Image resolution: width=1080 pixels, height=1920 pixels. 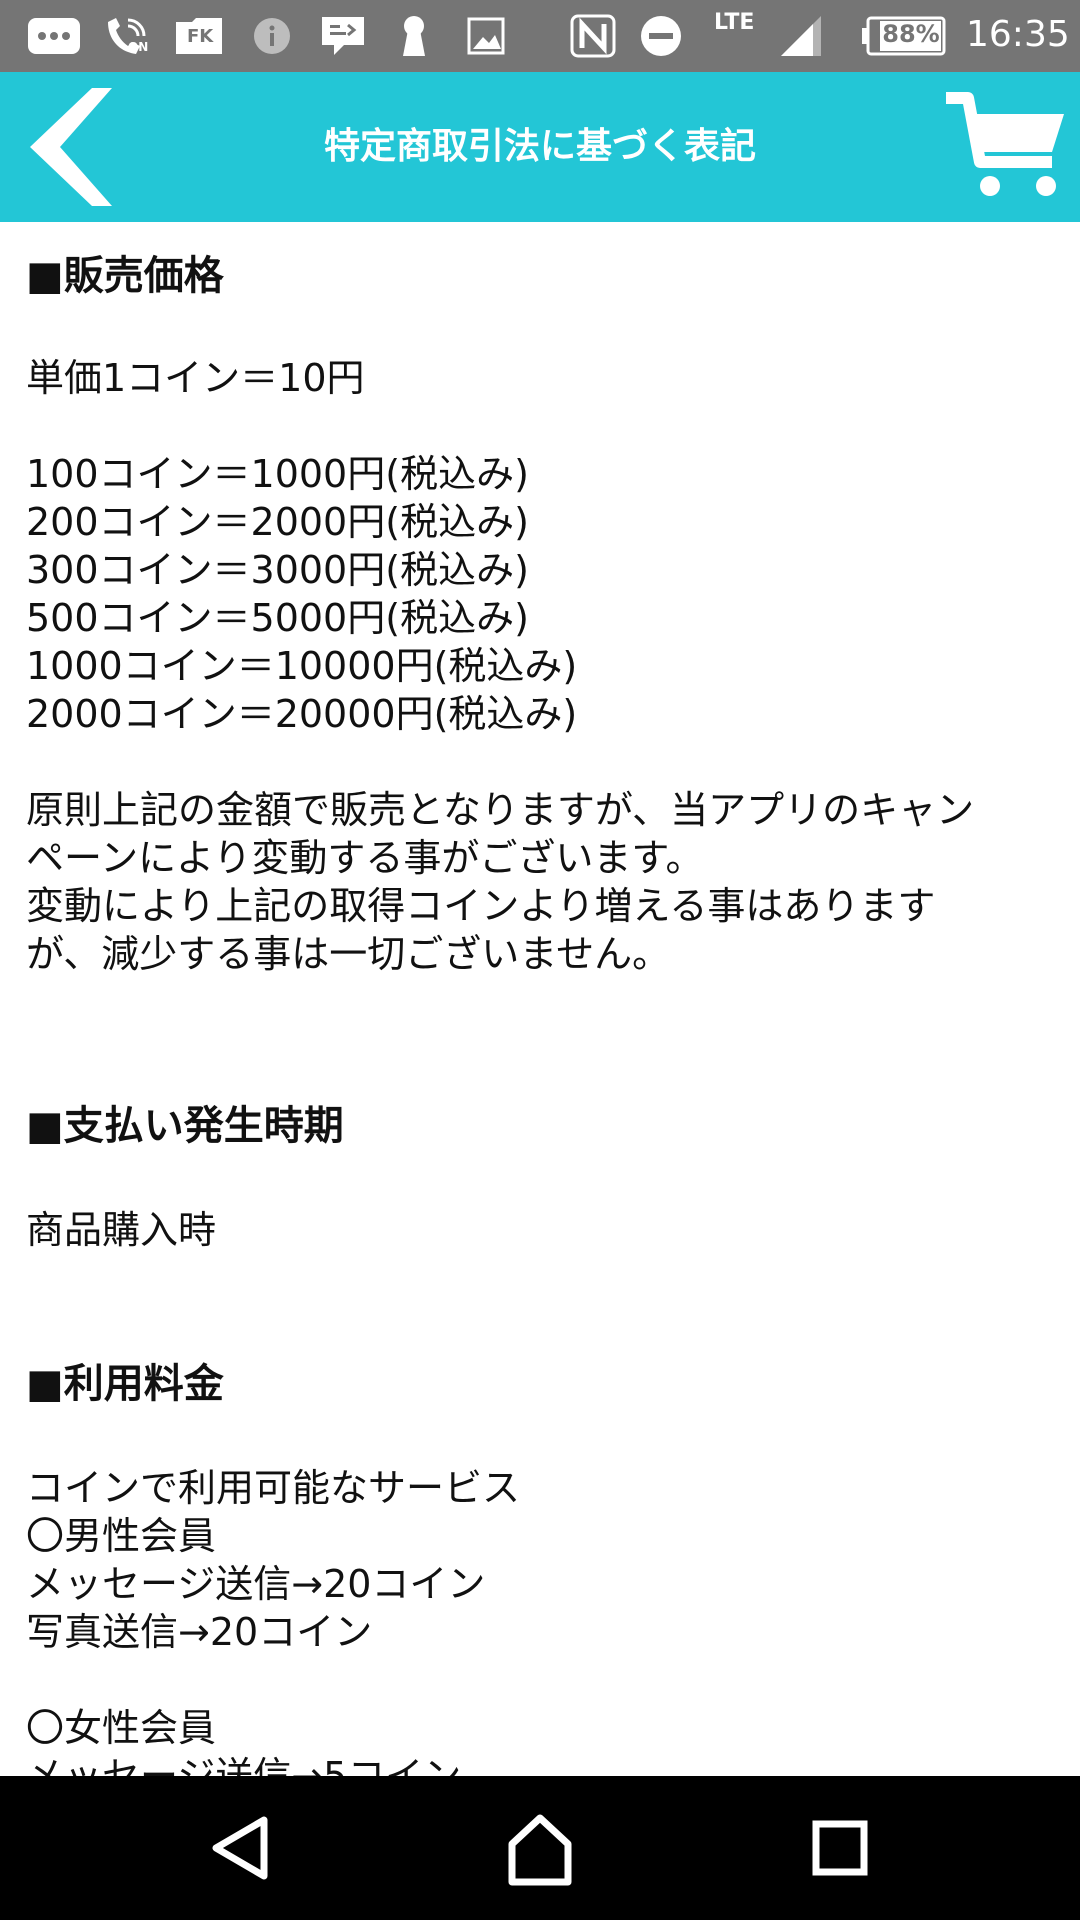 I want to click on section-heading-payment: ■支払い発生時期, so click(x=185, y=1126).